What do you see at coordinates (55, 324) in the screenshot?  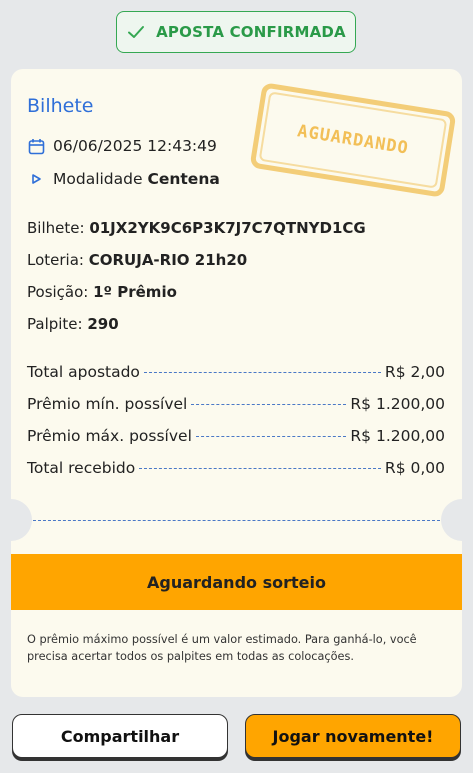 I see `detail-label: Palpite:` at bounding box center [55, 324].